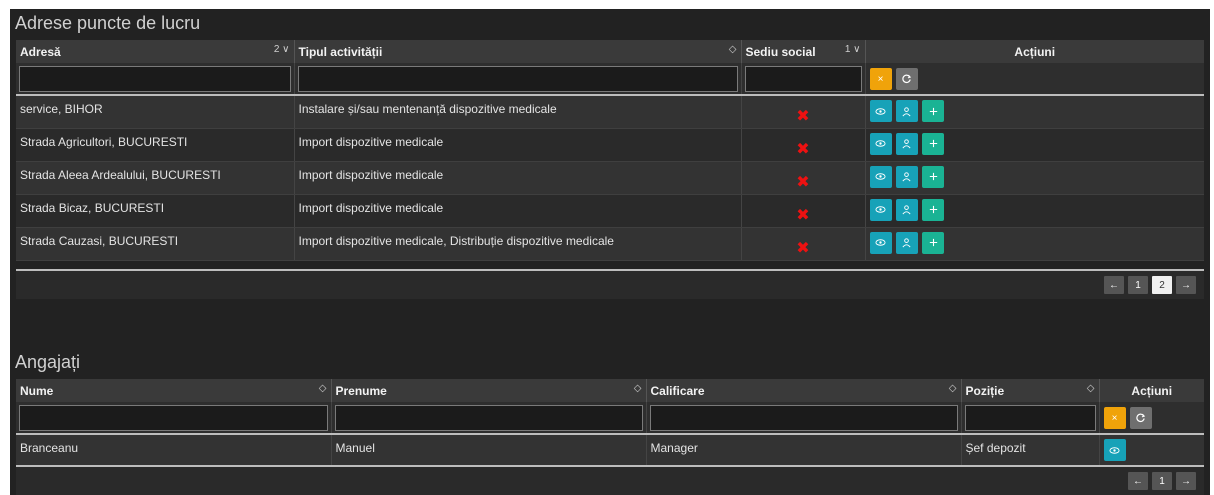 The height and width of the screenshot is (495, 1214). I want to click on filter-row: ×, so click(610, 418).